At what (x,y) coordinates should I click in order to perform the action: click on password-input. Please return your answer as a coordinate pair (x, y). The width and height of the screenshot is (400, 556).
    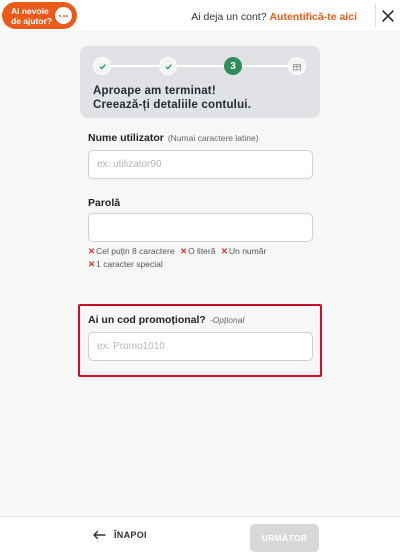
    Looking at the image, I should click on (200, 227).